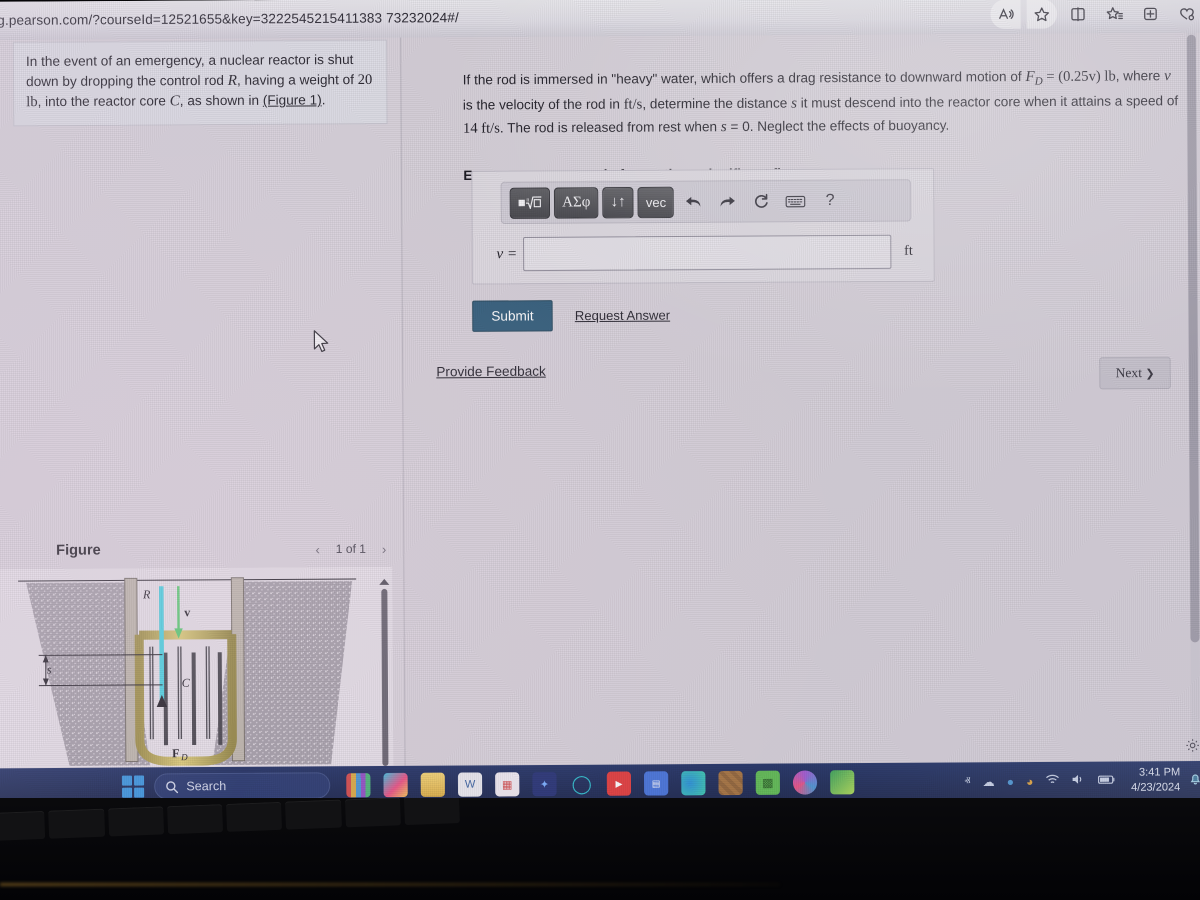  Describe the element at coordinates (1191, 745) in the screenshot. I see `gear-icon` at that location.